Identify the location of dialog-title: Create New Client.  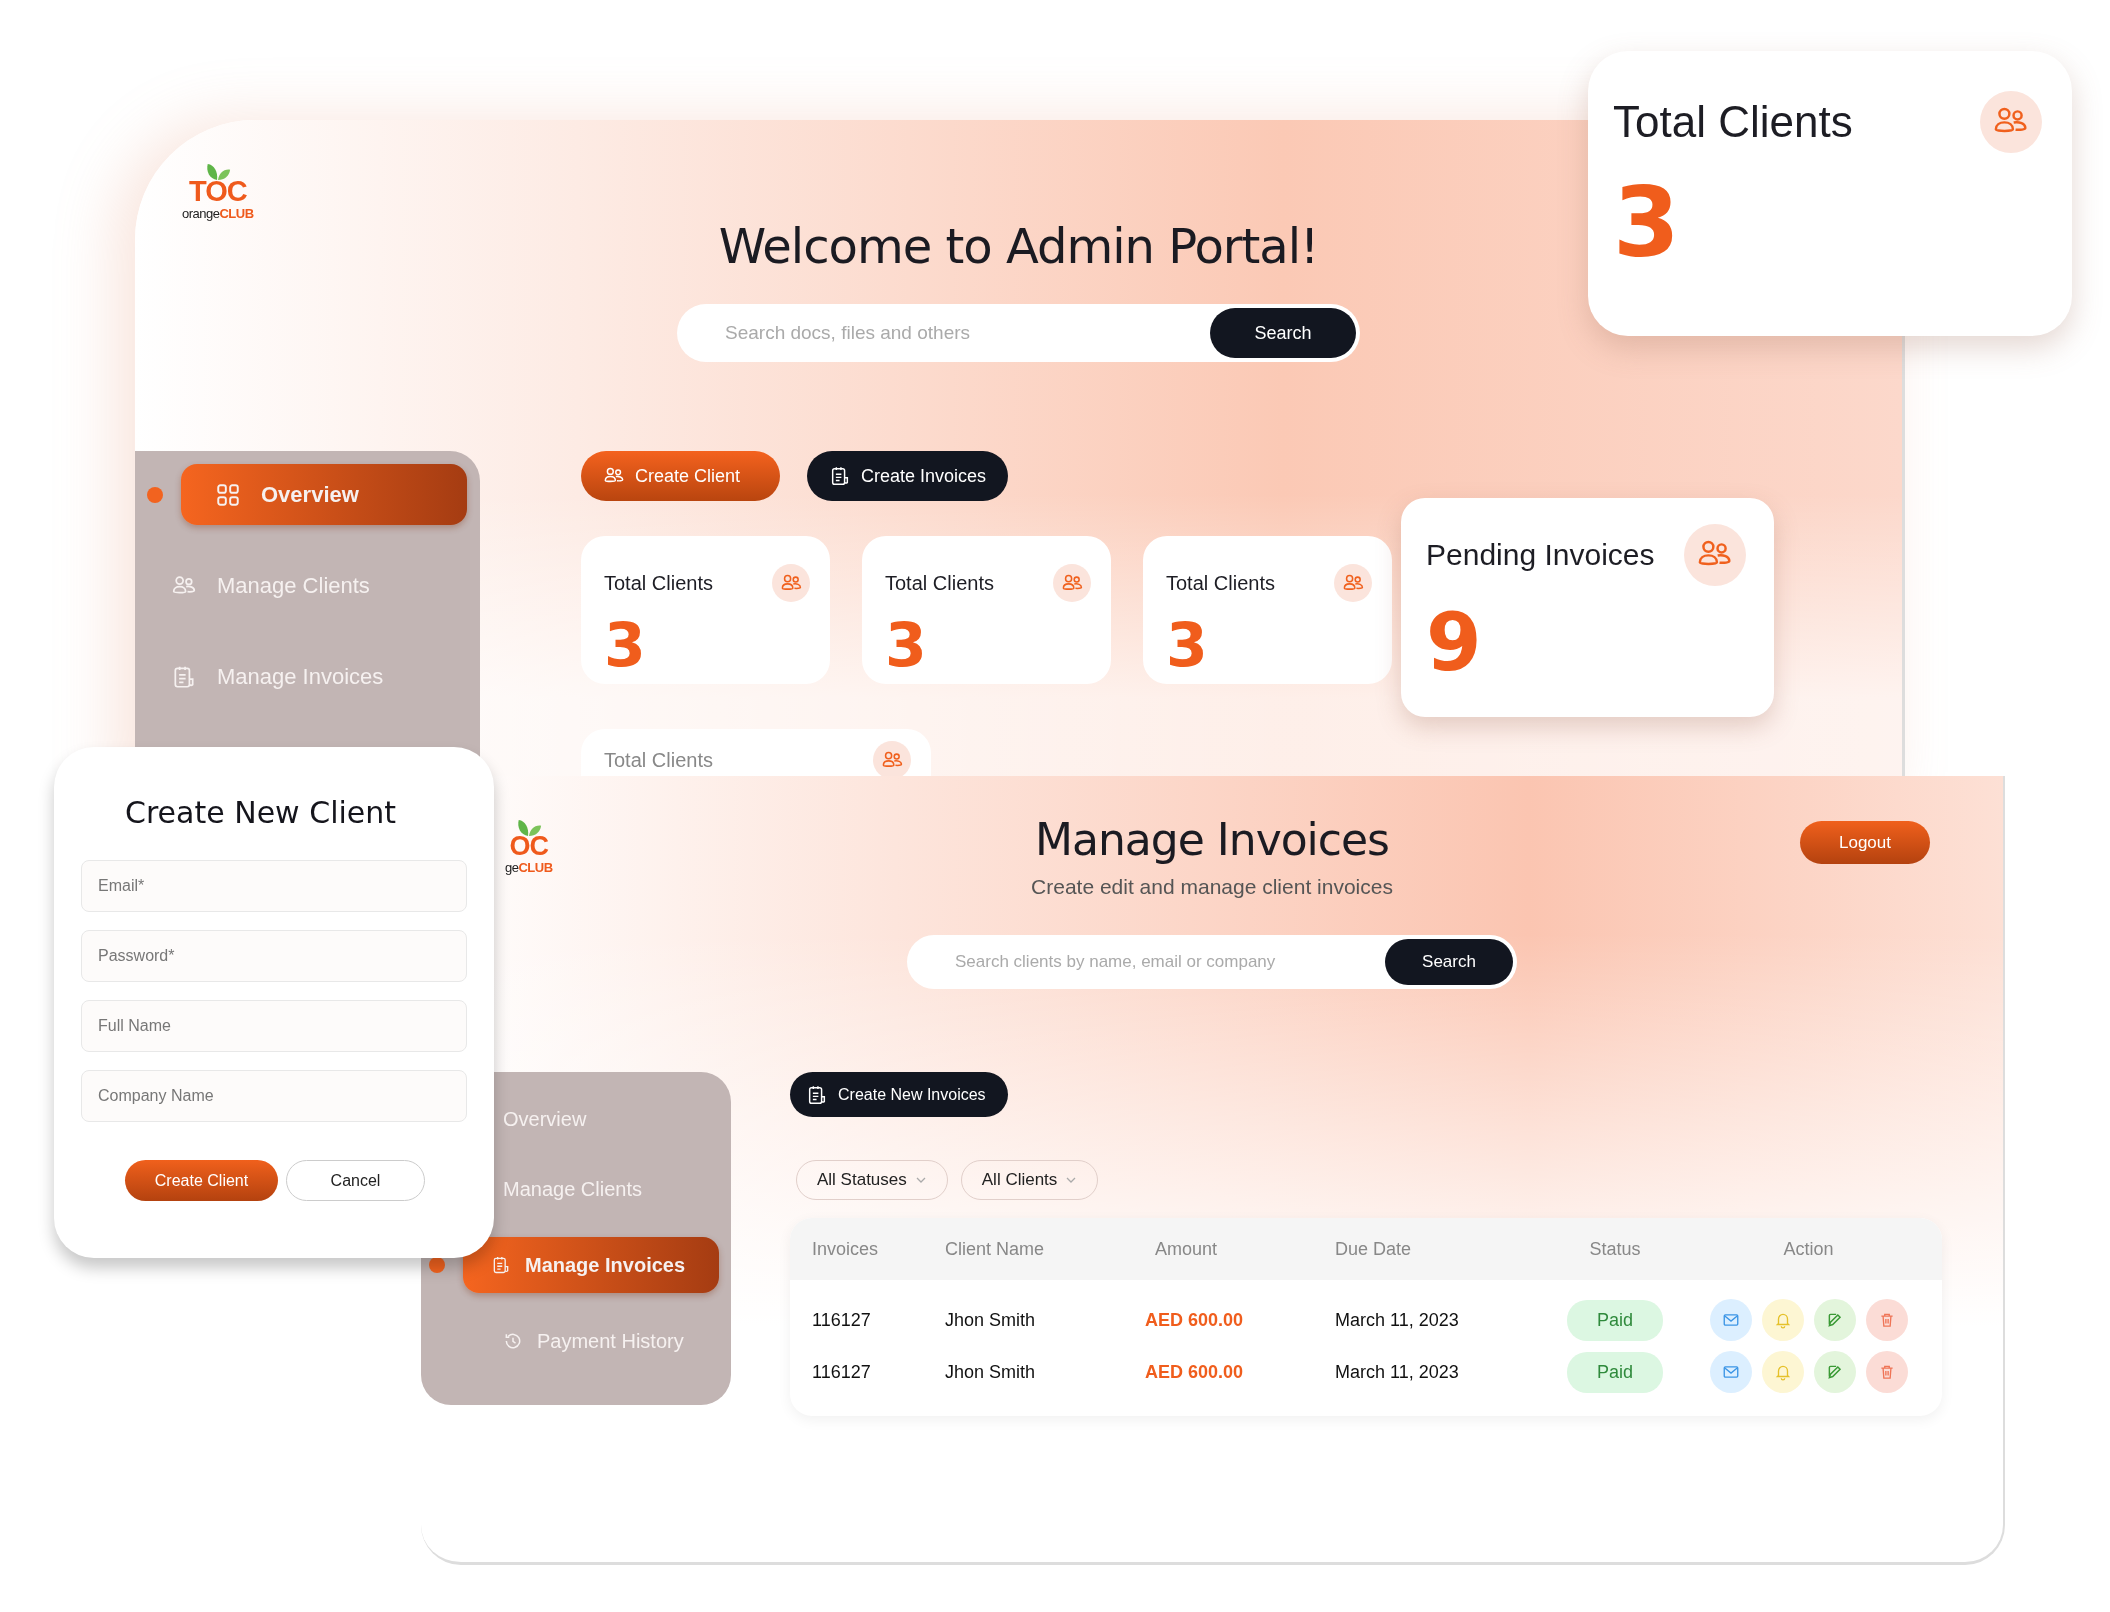
(261, 812).